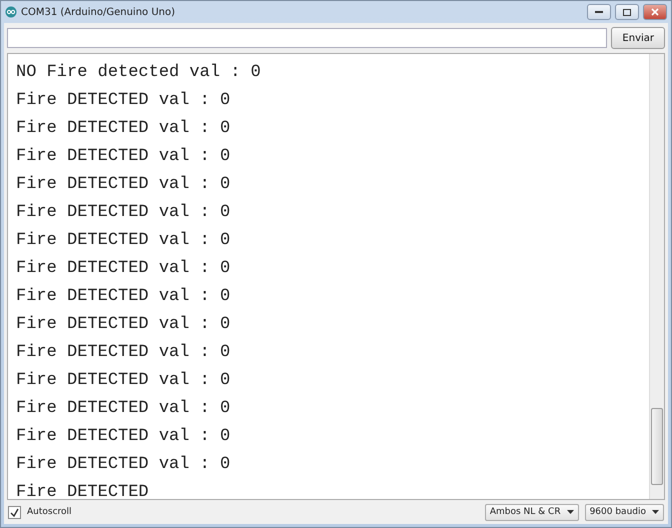 This screenshot has width=672, height=528. What do you see at coordinates (307, 38) in the screenshot?
I see `send-input-field` at bounding box center [307, 38].